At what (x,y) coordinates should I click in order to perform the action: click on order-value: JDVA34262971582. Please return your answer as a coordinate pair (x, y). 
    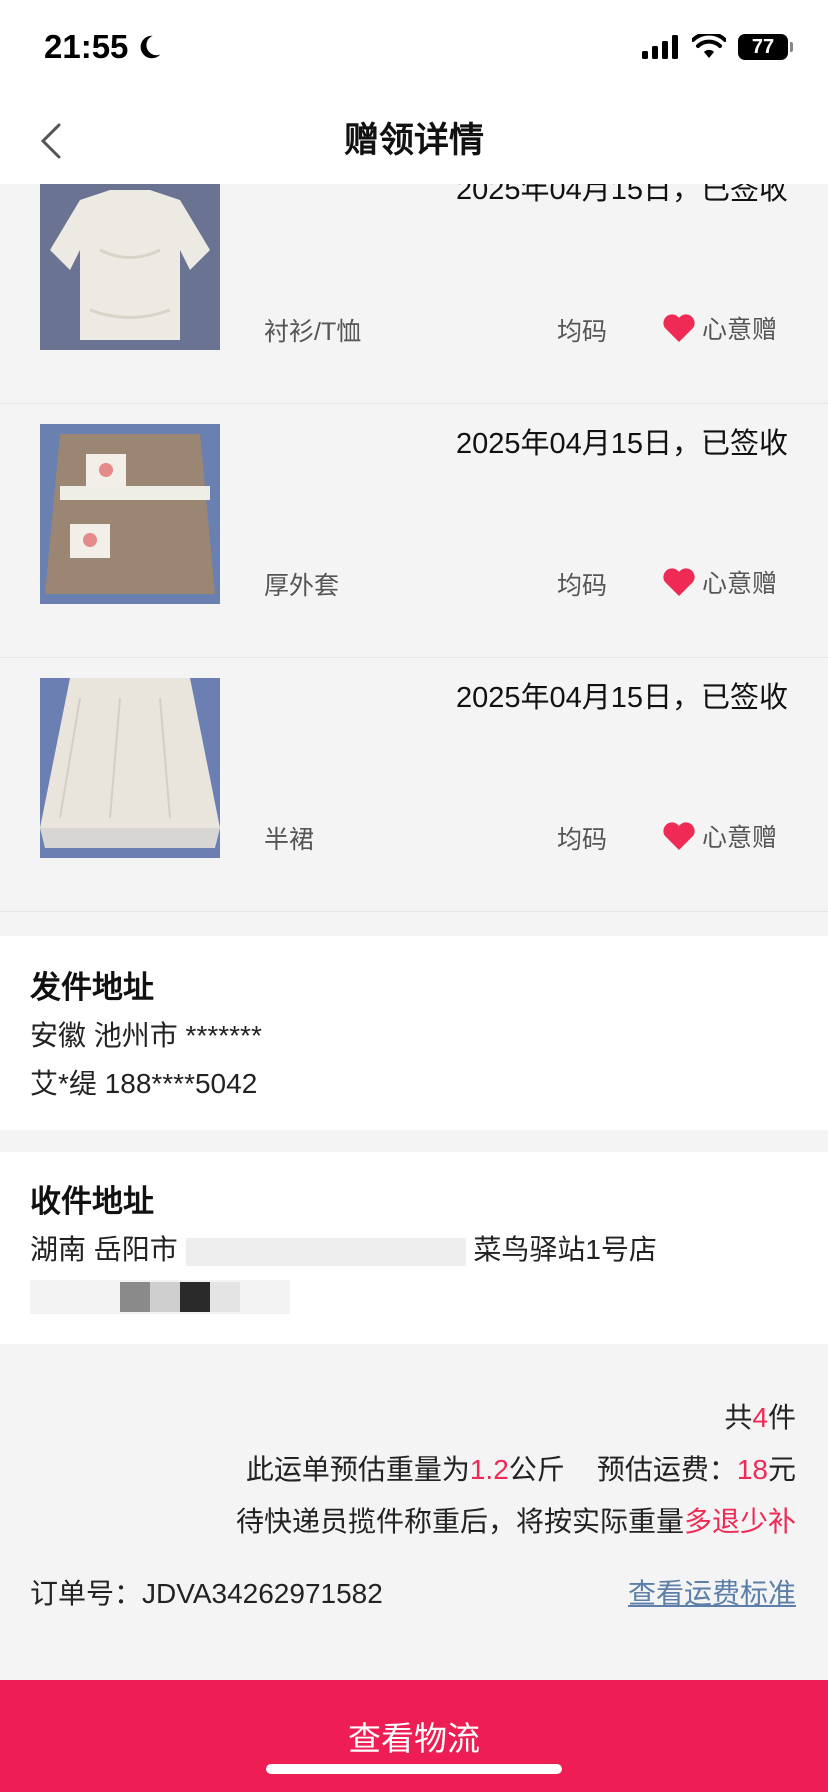
    Looking at the image, I should click on (262, 1593).